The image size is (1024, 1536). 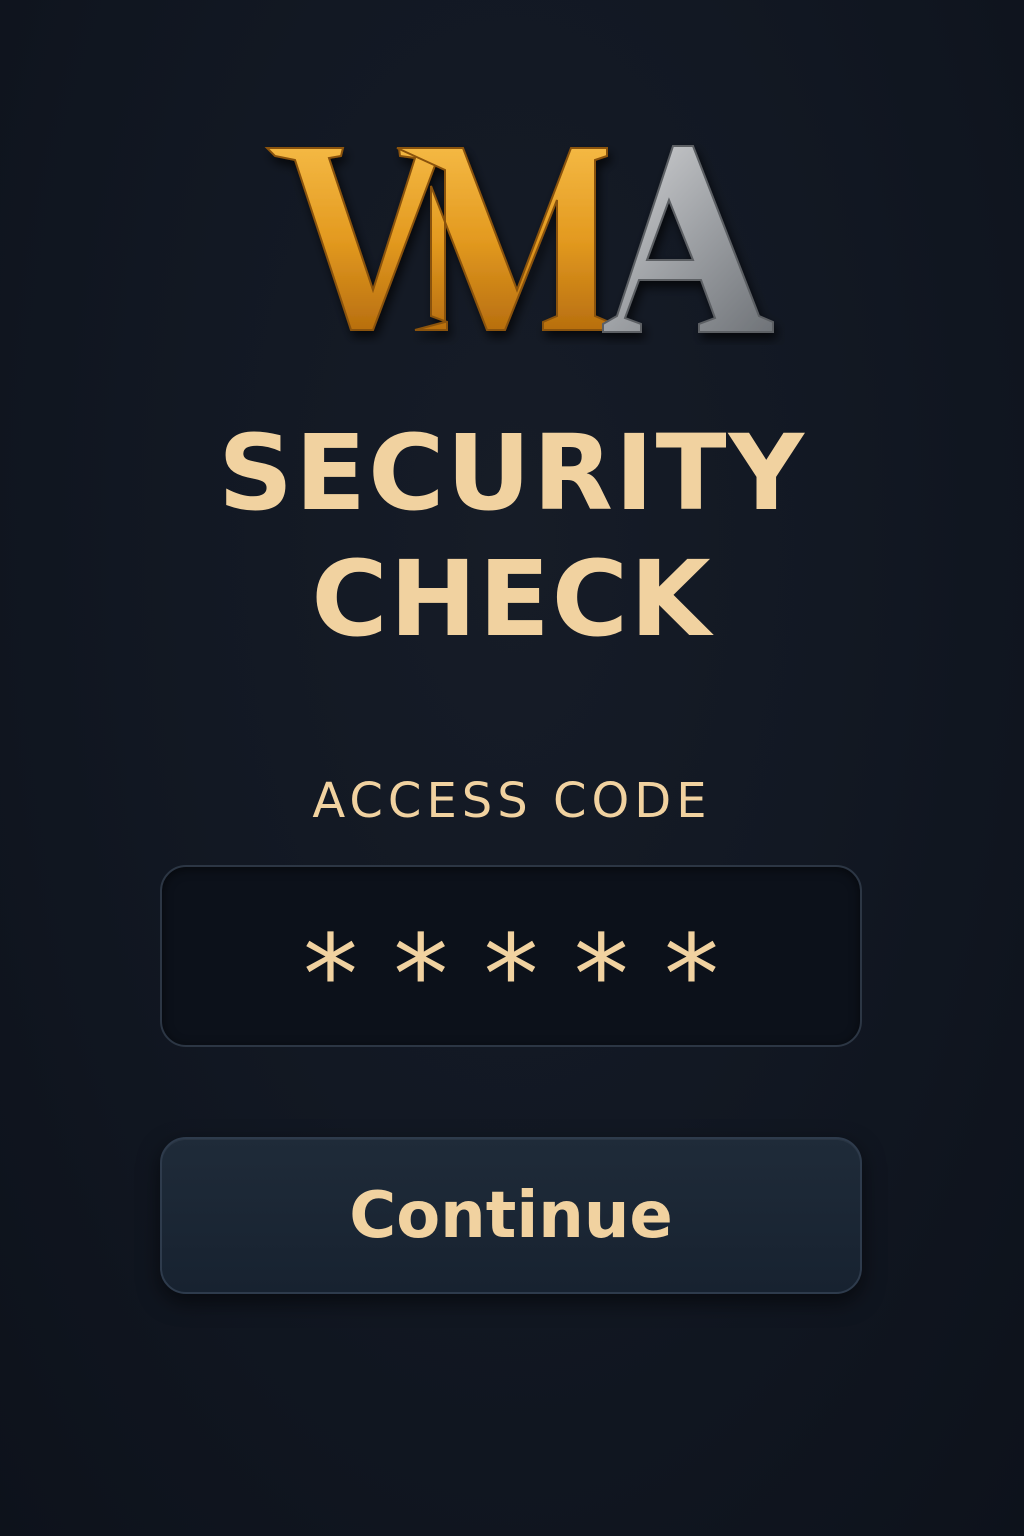 I want to click on title-line-2: CHECK, so click(x=512, y=599).